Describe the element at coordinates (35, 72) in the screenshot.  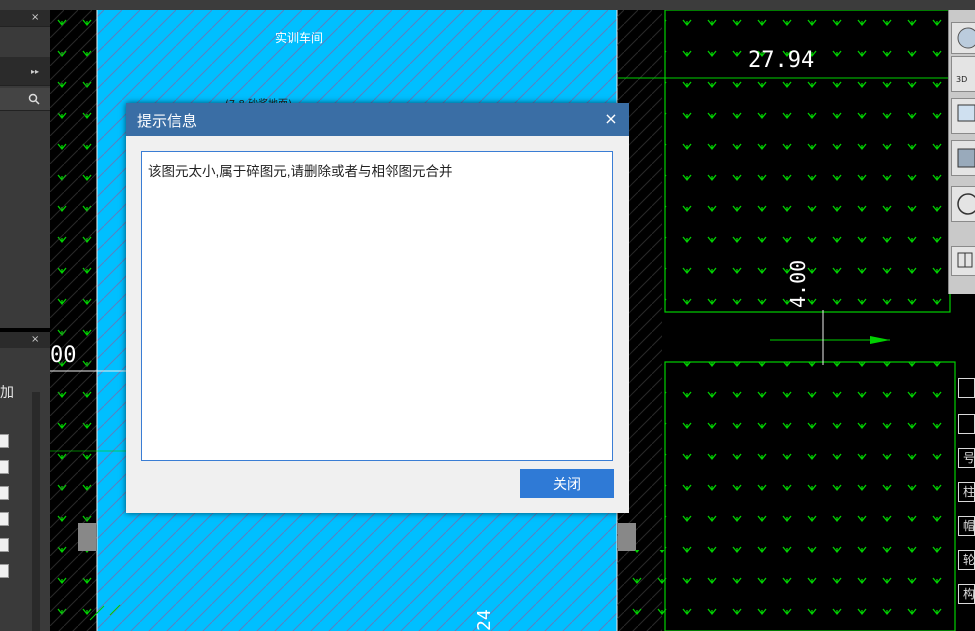
I see `expand-icon: ▸▸` at that location.